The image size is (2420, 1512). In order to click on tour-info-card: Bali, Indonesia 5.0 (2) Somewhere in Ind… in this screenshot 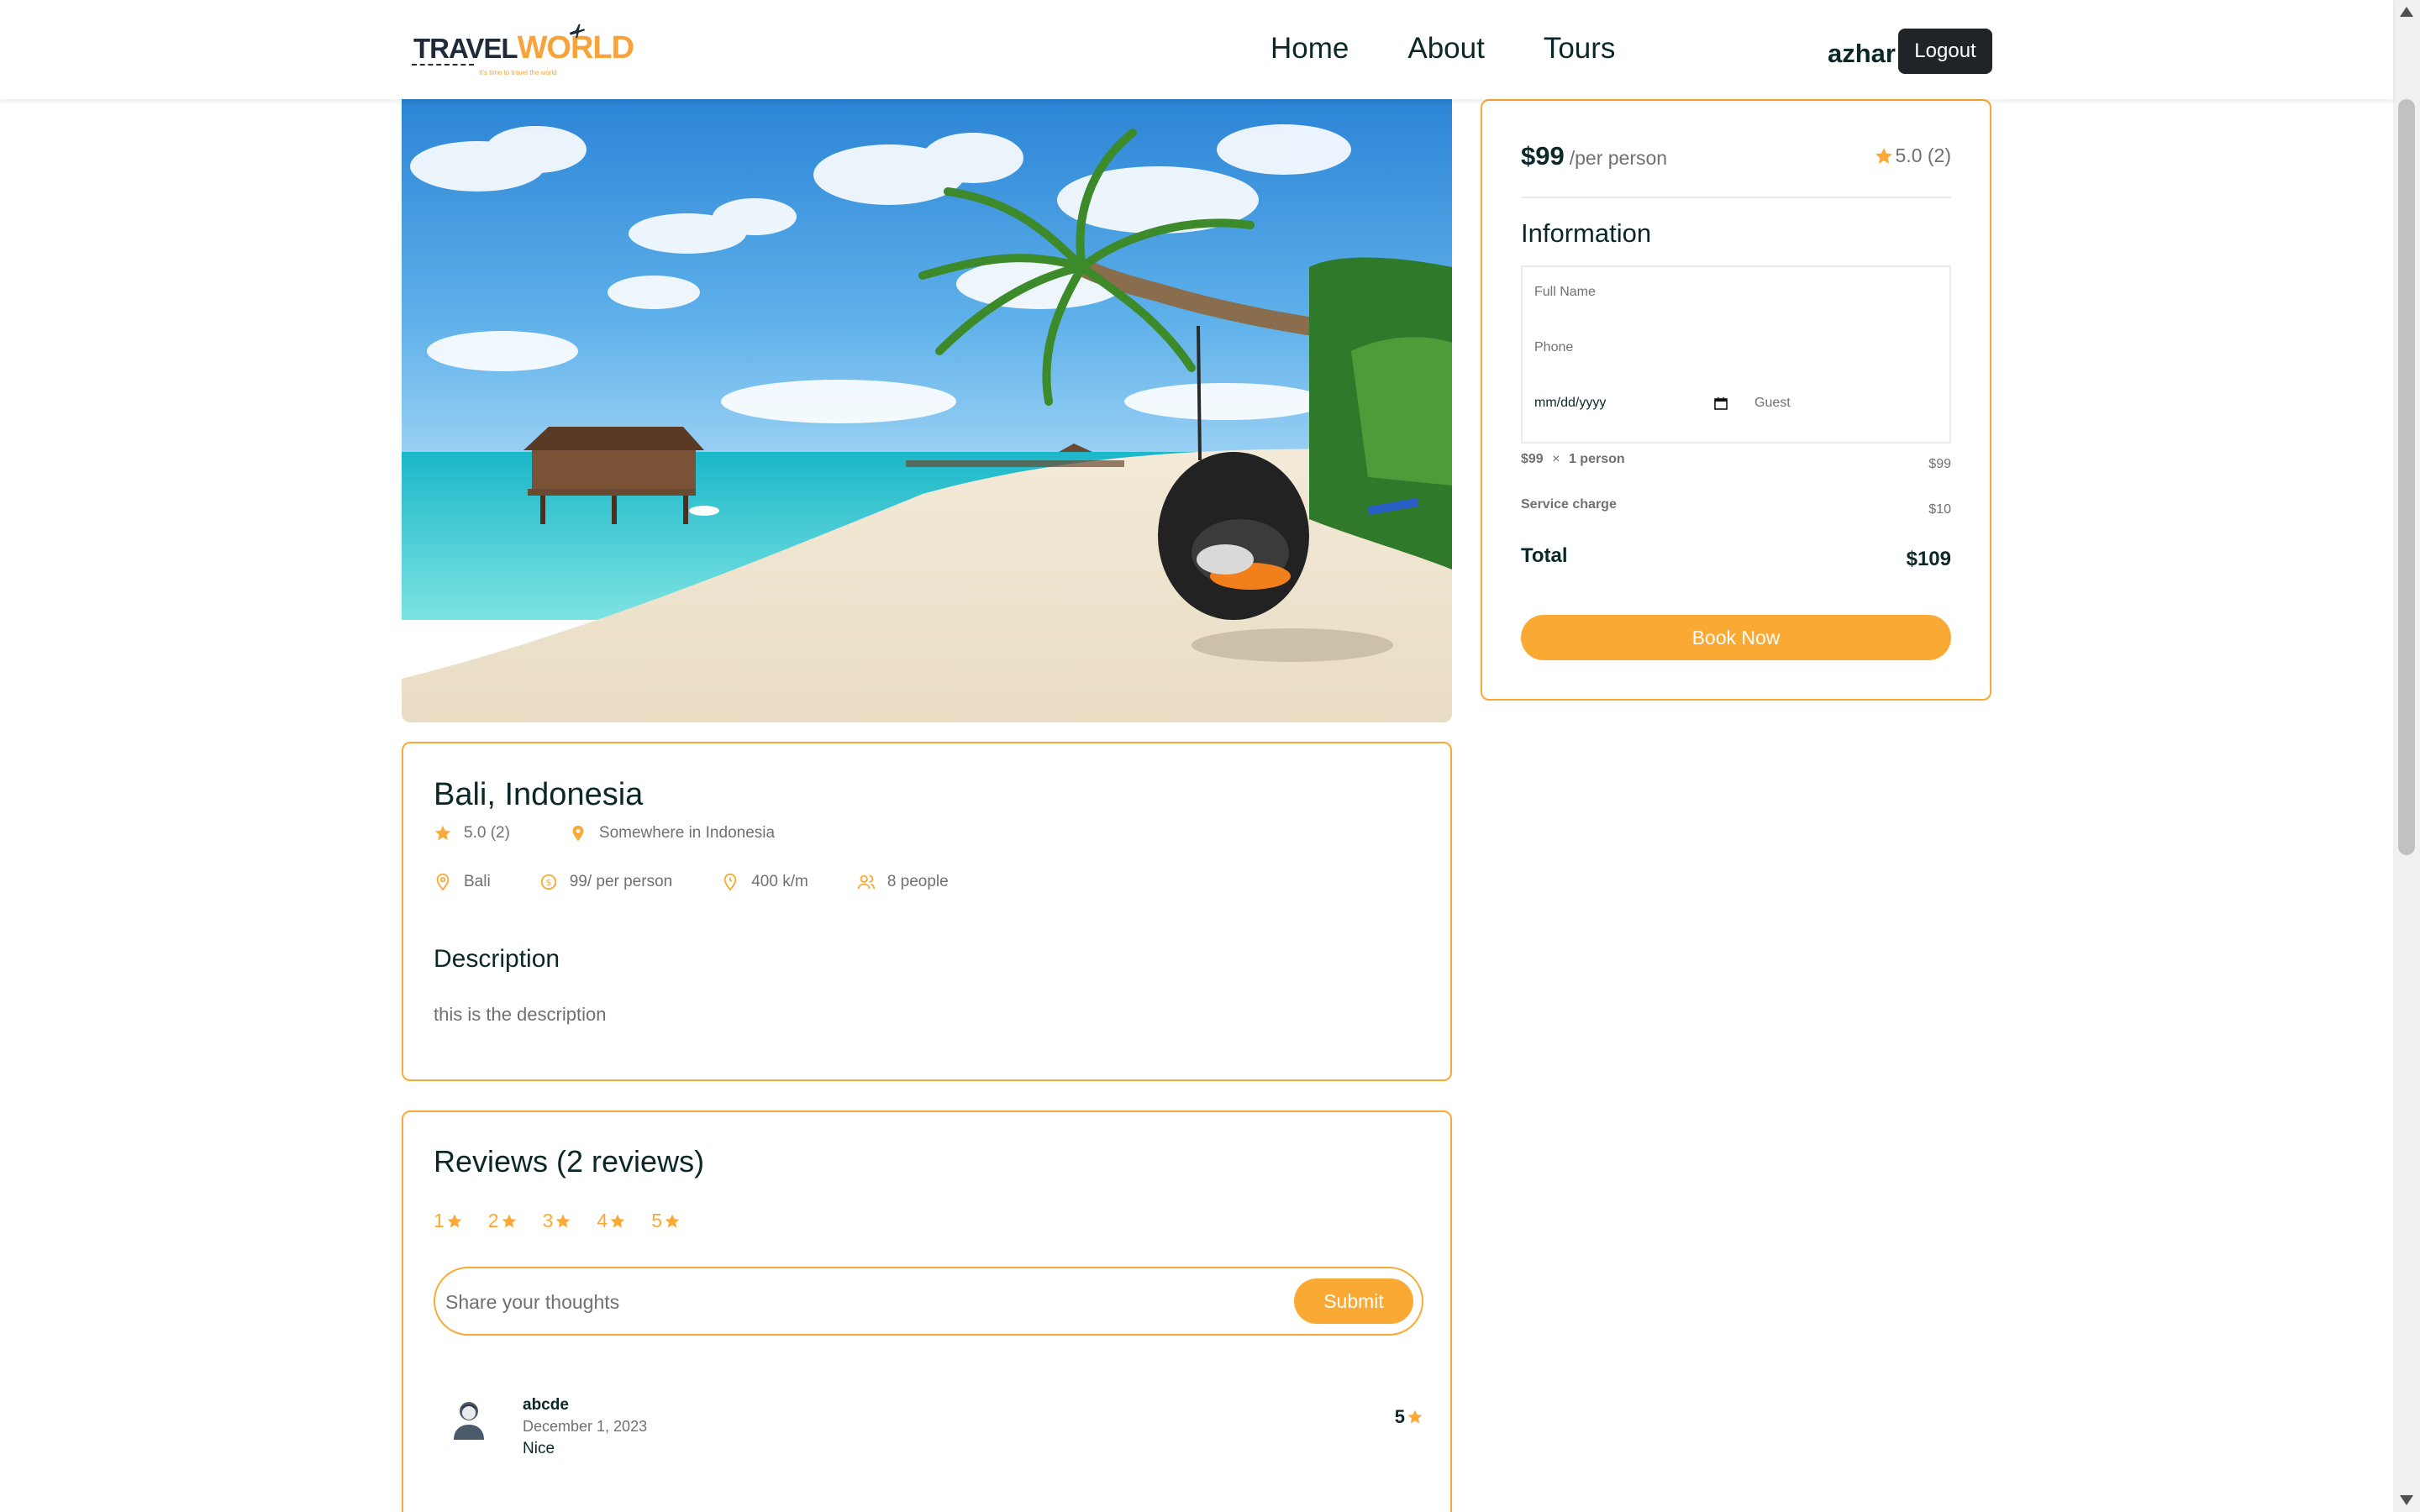, I will do `click(927, 911)`.